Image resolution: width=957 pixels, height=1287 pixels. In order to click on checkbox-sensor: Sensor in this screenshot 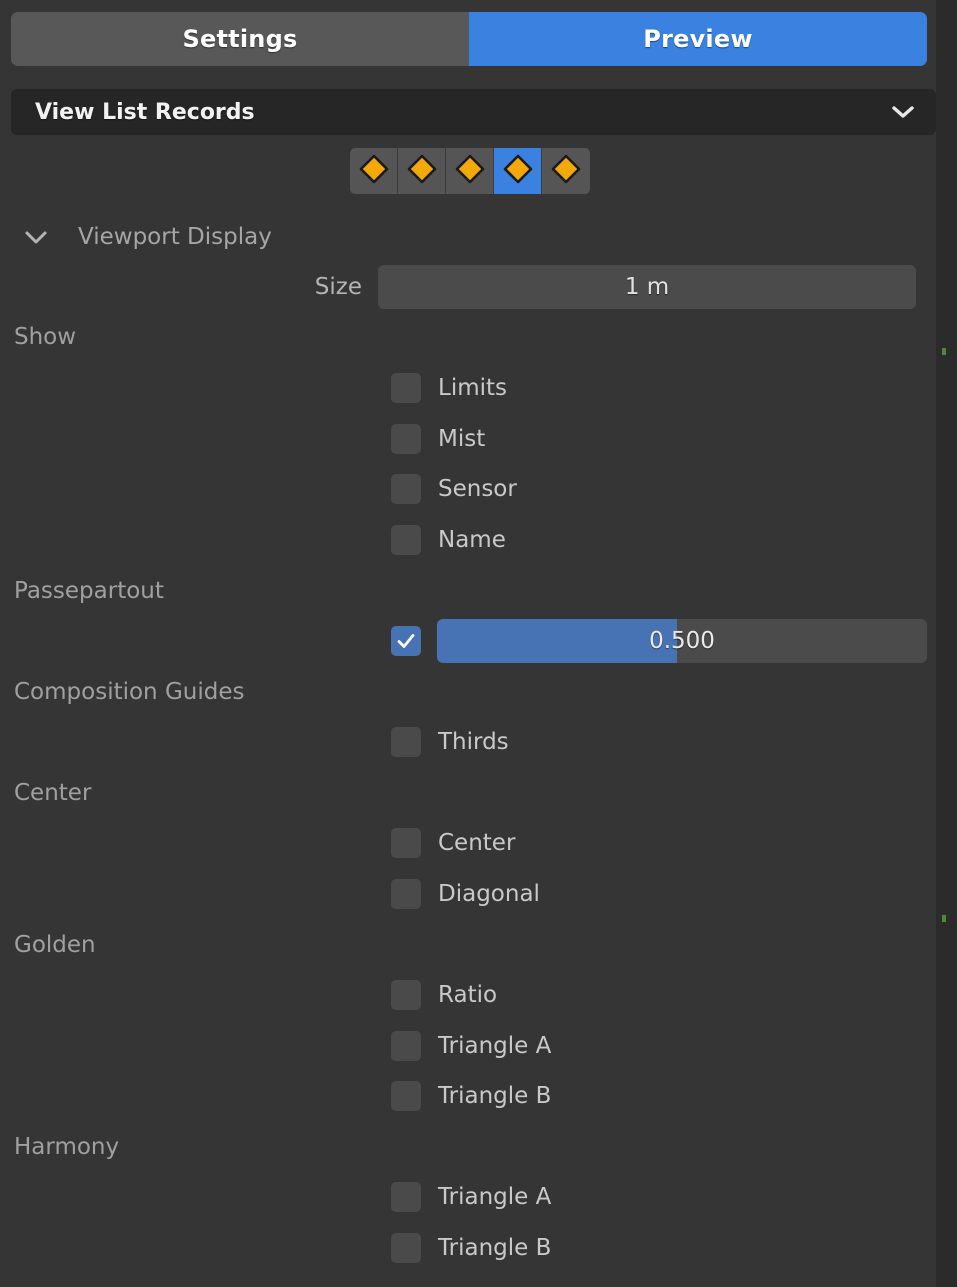, I will do `click(454, 489)`.